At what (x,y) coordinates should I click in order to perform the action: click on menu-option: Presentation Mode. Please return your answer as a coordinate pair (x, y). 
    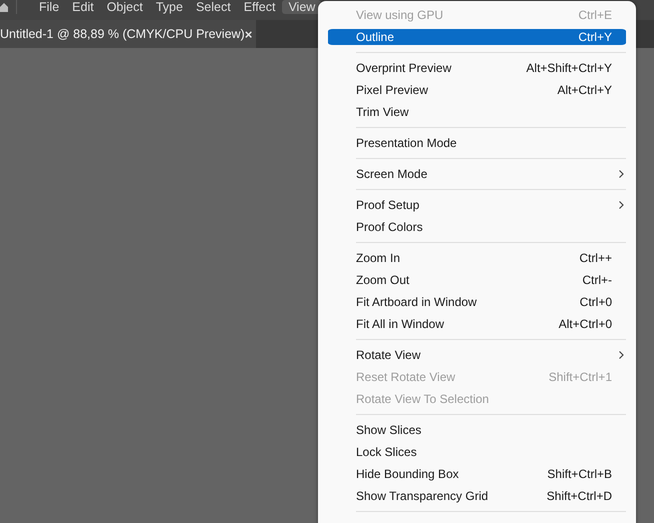
    Looking at the image, I should click on (477, 143).